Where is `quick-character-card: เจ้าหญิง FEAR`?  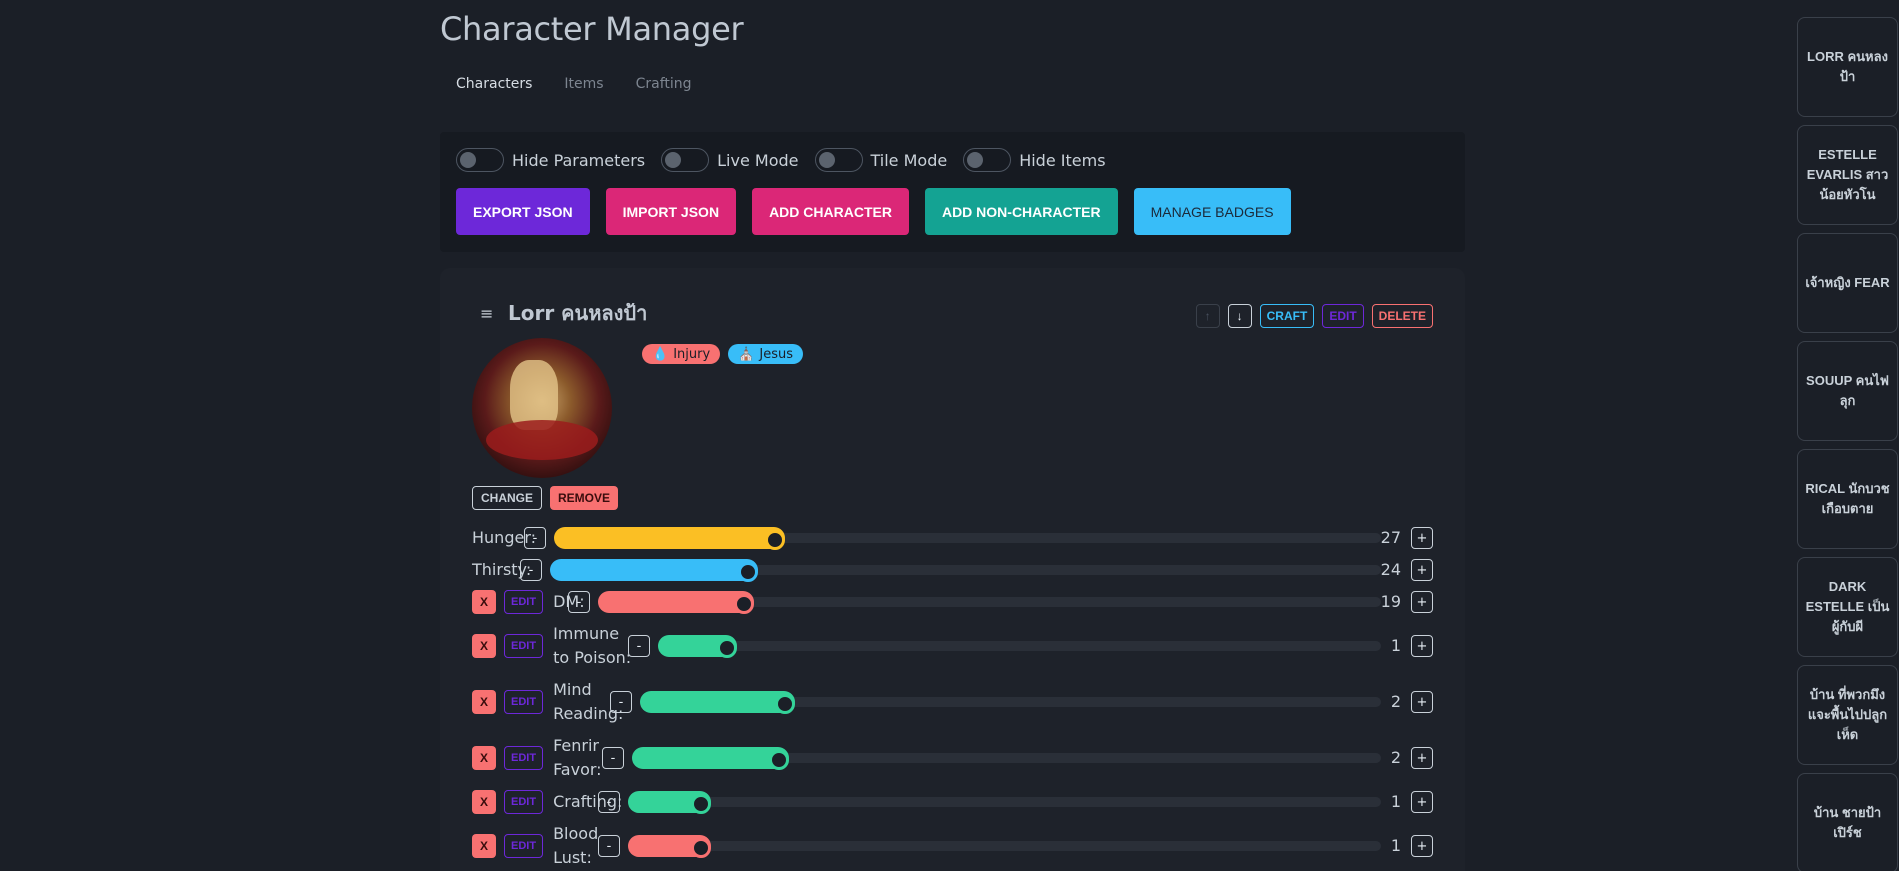 quick-character-card: เจ้าหญิง FEAR is located at coordinates (1847, 283).